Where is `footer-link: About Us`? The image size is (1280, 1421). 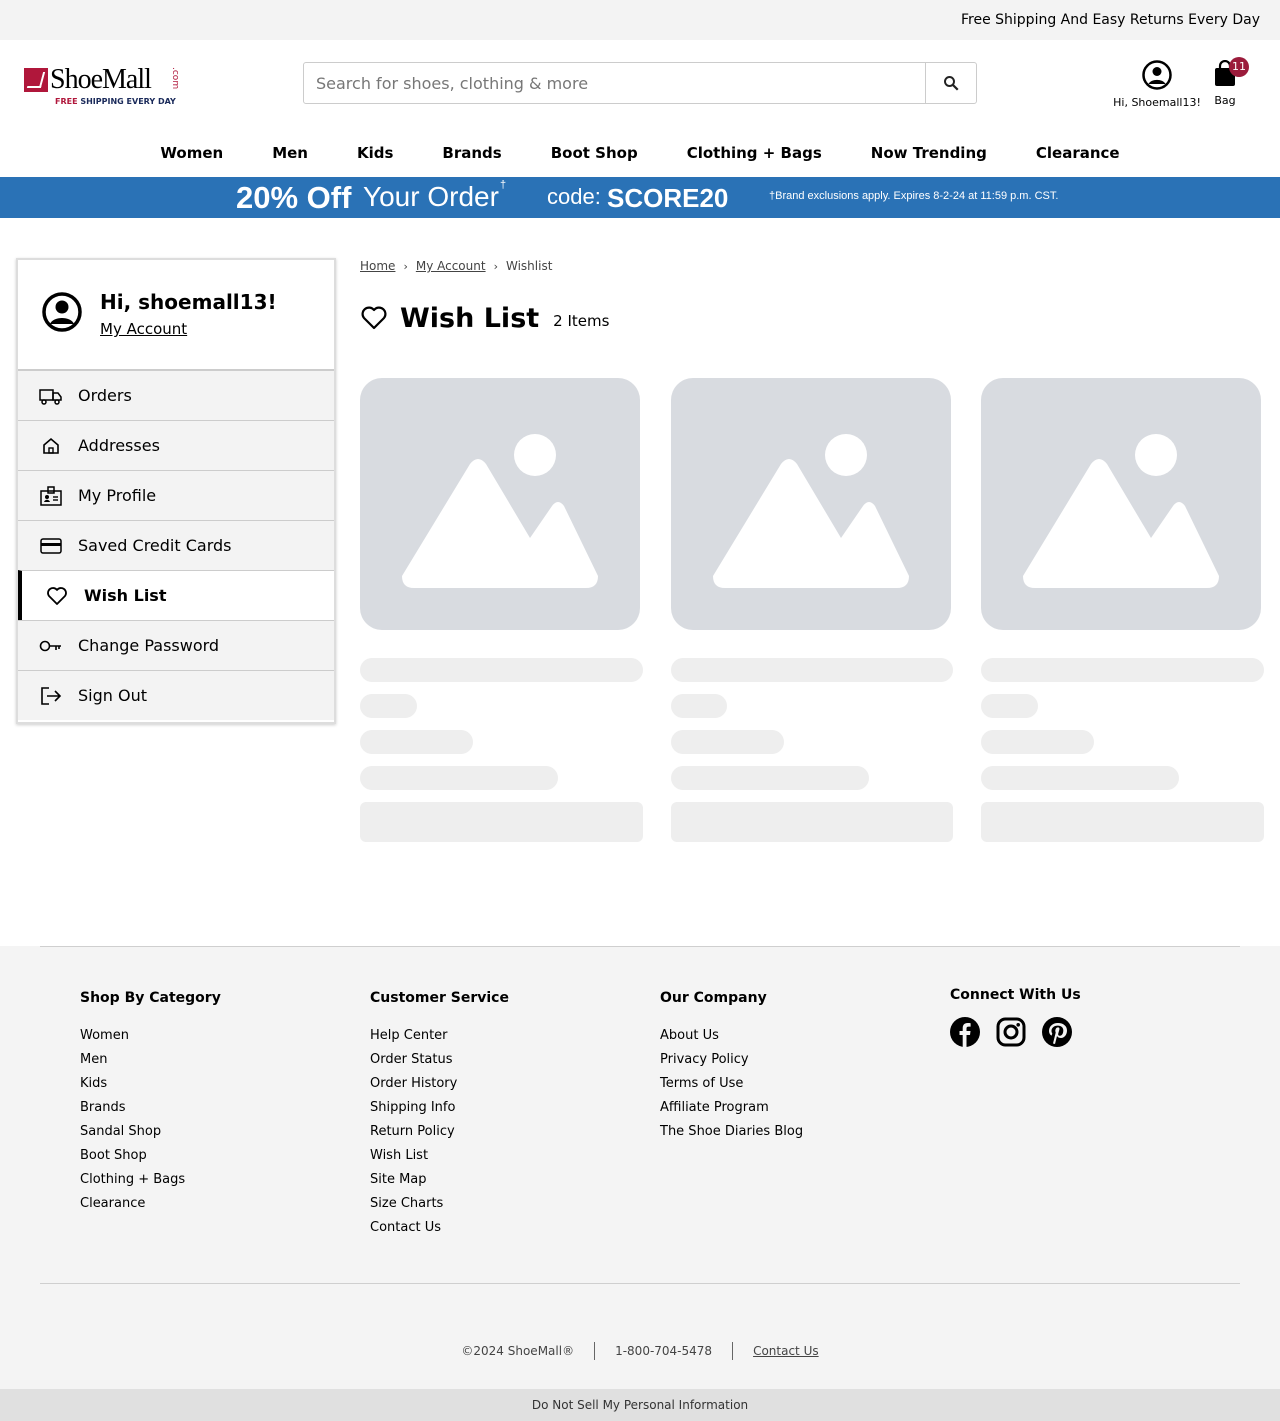 footer-link: About Us is located at coordinates (731, 1040).